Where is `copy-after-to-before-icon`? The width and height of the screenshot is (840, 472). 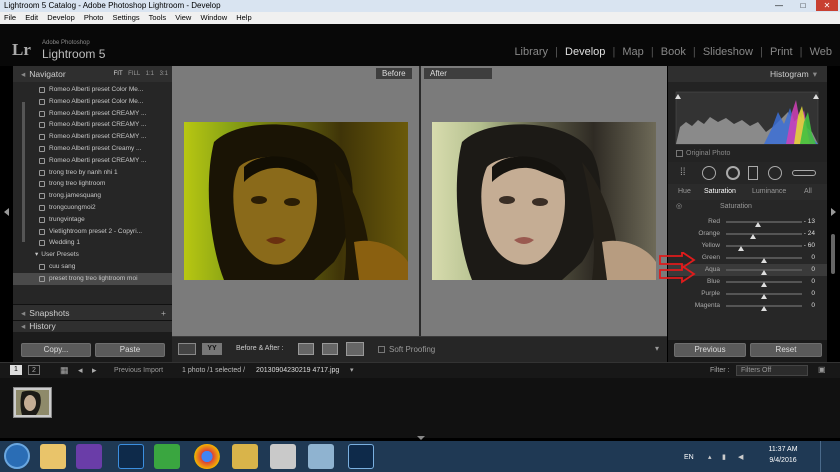
copy-after-to-before-icon is located at coordinates (330, 349).